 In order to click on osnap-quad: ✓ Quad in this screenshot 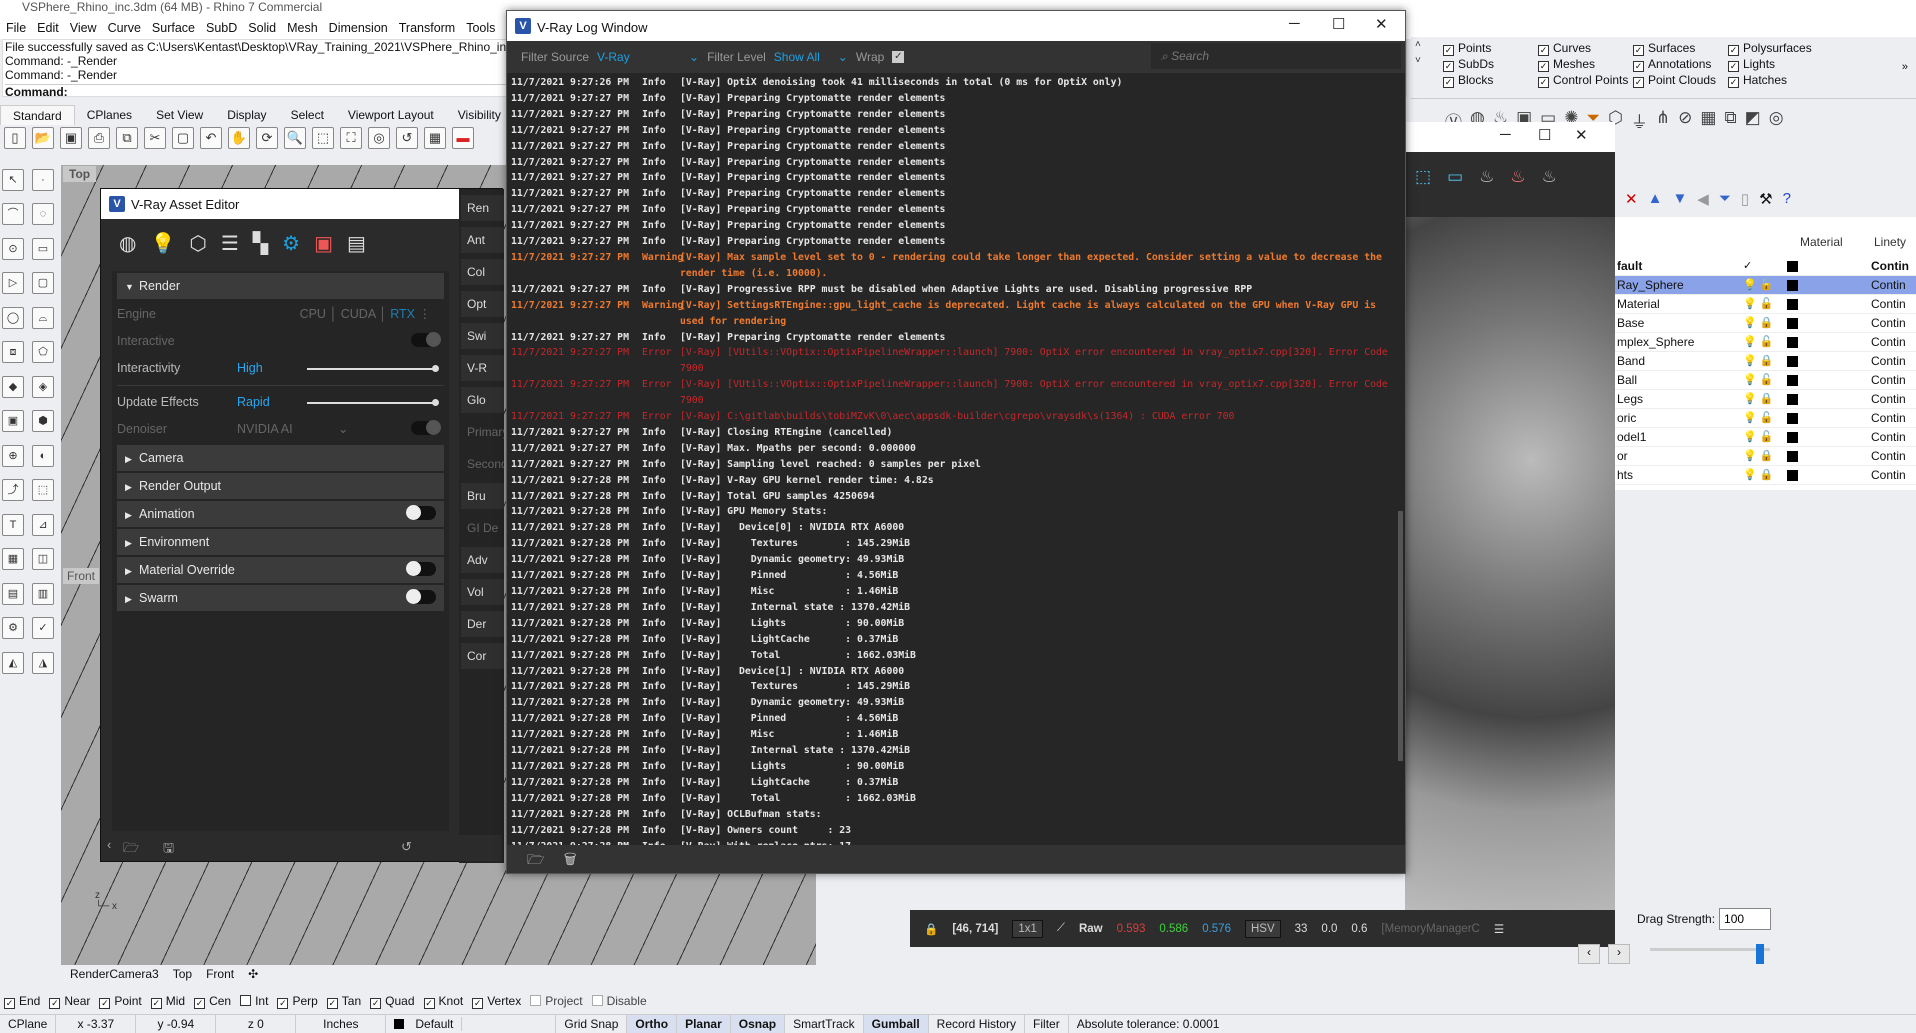, I will do `click(392, 1001)`.